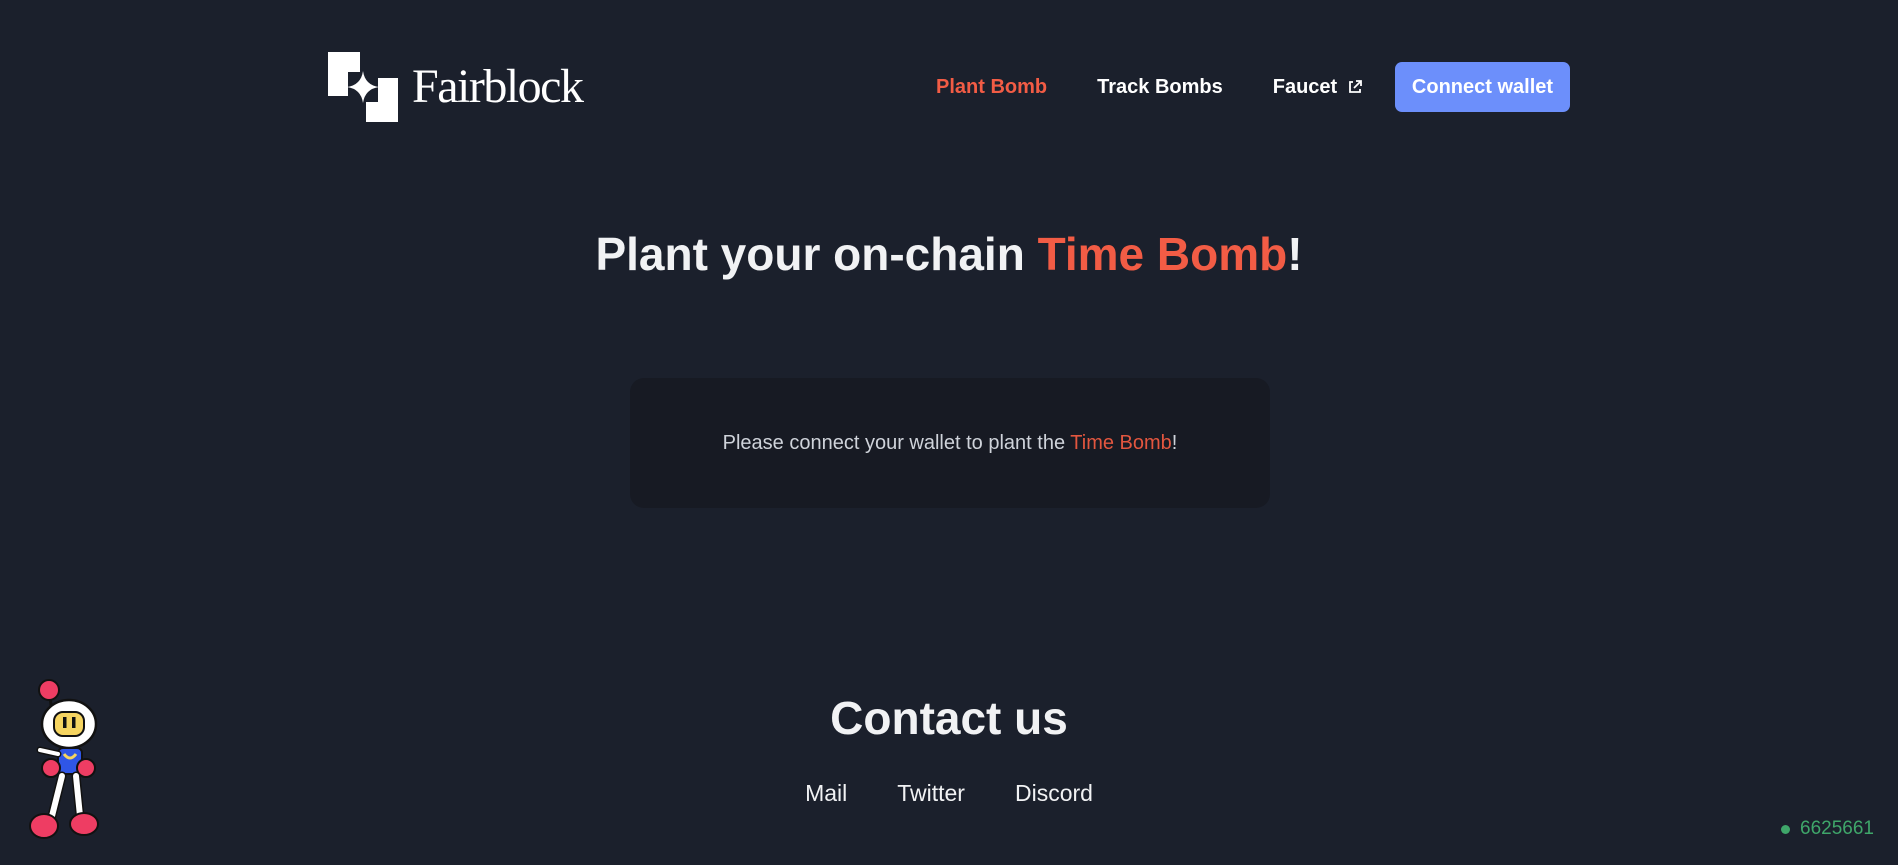  Describe the element at coordinates (896, 442) in the screenshot. I see `message-prefix: Please connect your wallet to plant the` at that location.